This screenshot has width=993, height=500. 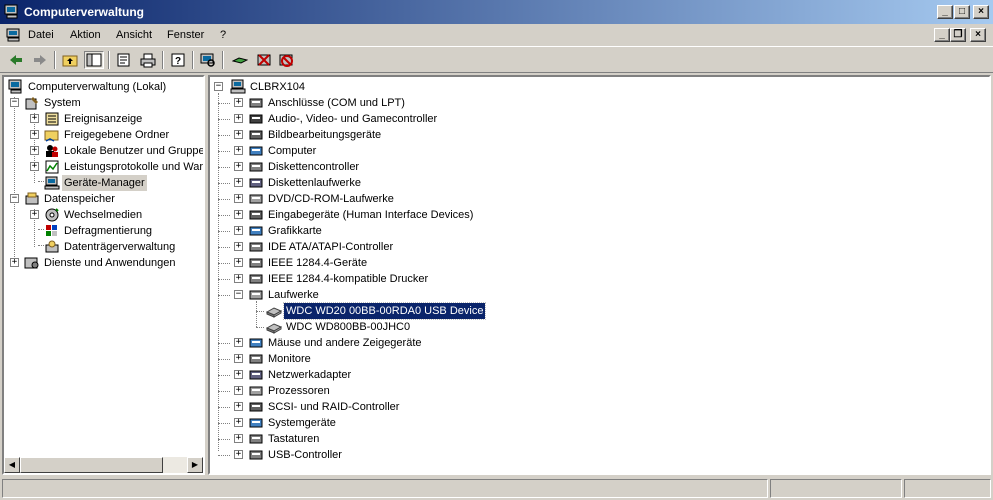 I want to click on device-category: IEEE 1284.4-Geräte, so click(x=446, y=263).